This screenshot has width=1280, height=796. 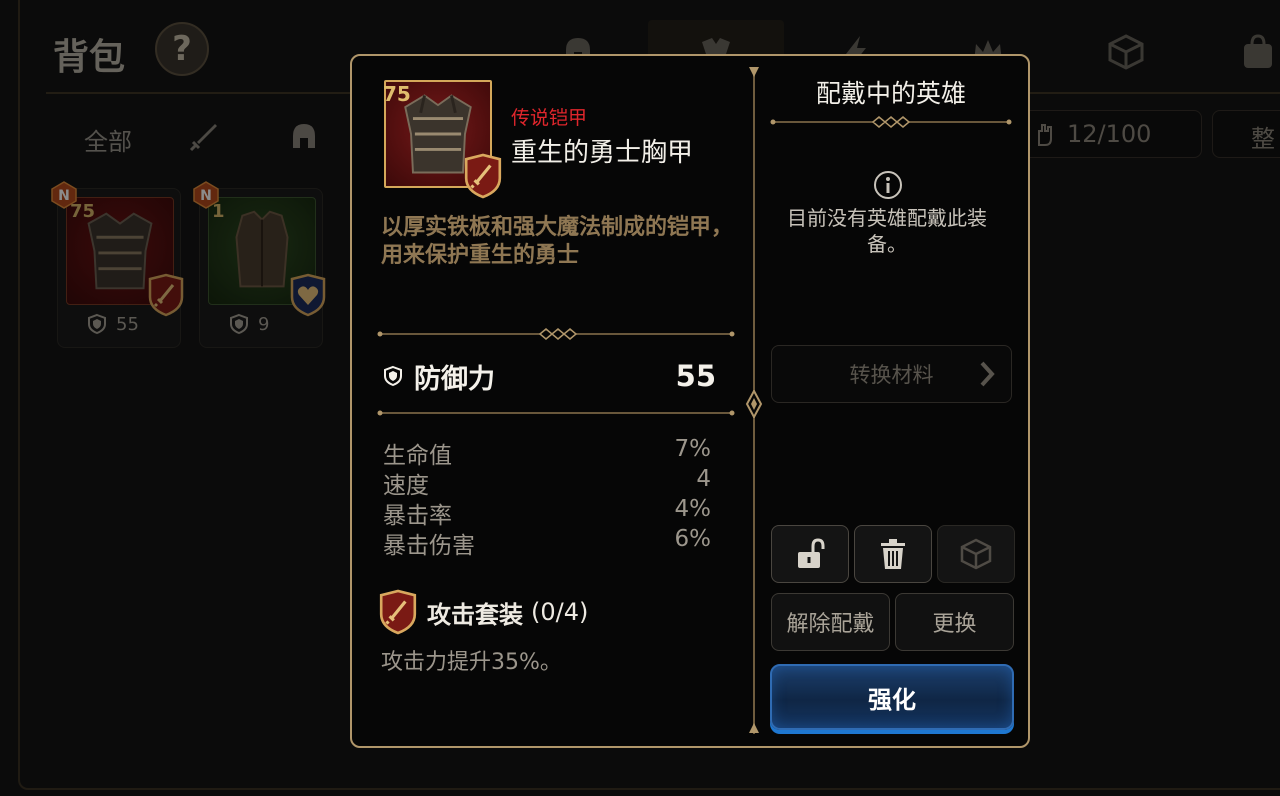 I want to click on enhance-button: 强化, so click(x=892, y=697).